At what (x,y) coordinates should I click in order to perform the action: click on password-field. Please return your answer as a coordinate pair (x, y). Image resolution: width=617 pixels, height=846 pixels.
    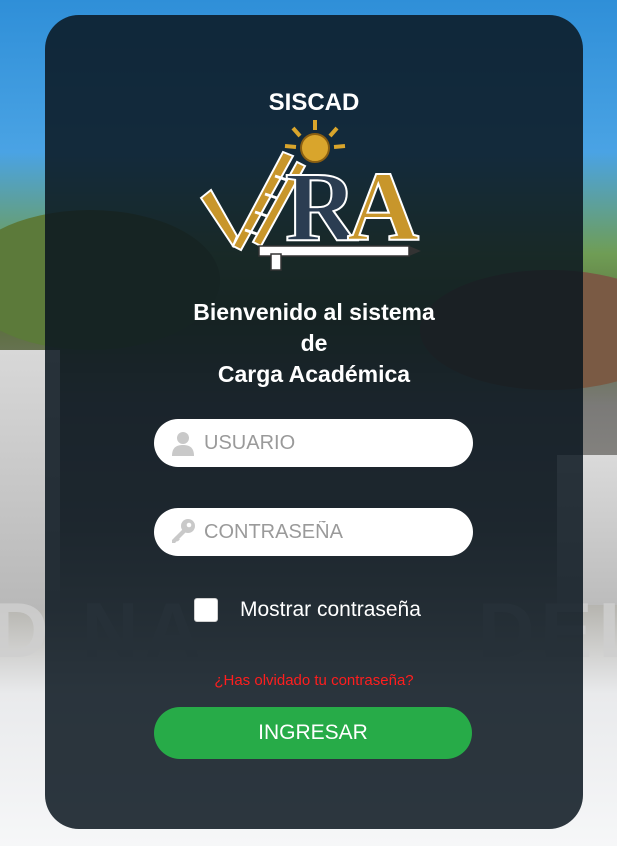
    Looking at the image, I should click on (313, 532).